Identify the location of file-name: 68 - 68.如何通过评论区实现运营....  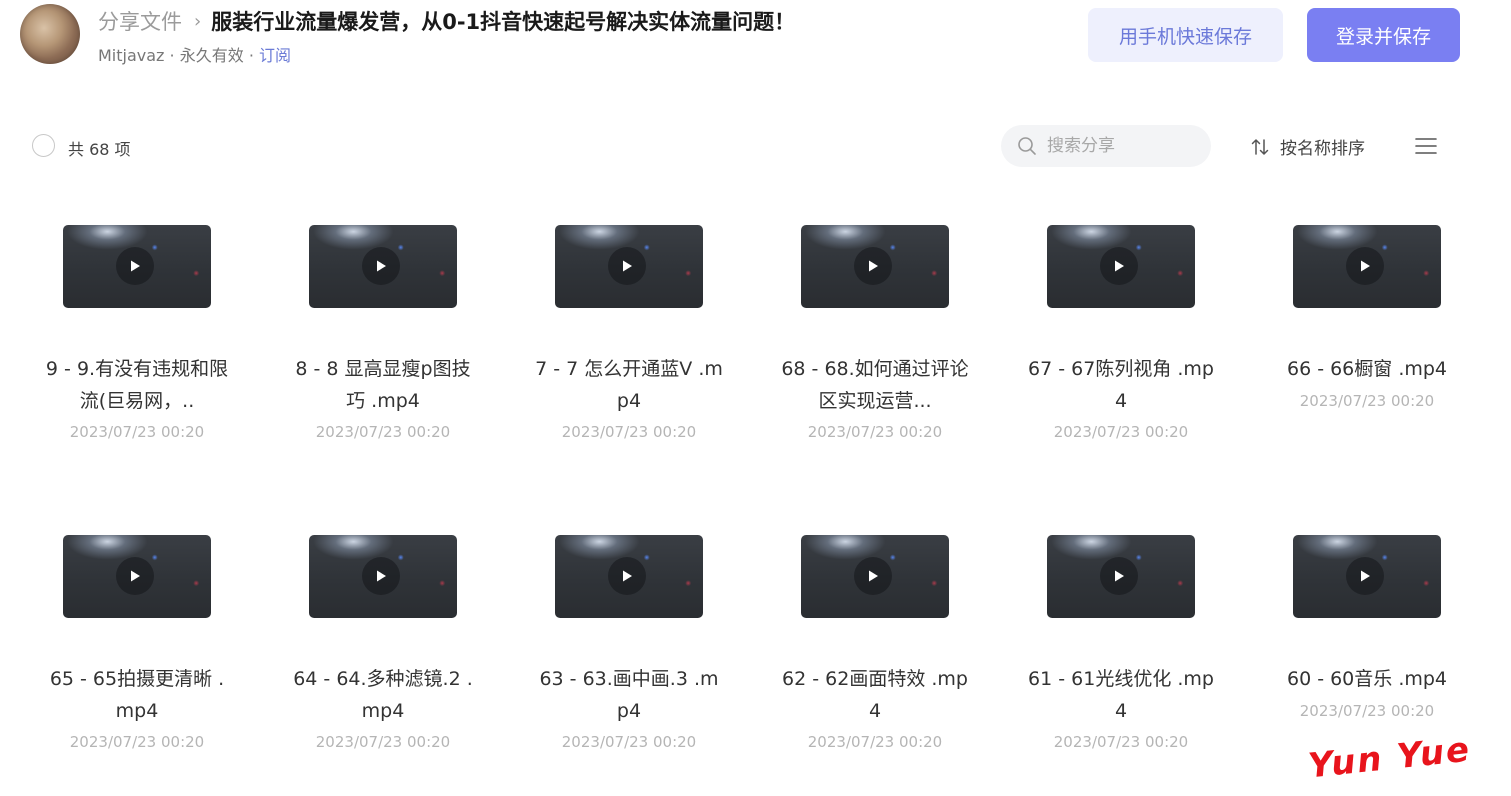
(875, 385).